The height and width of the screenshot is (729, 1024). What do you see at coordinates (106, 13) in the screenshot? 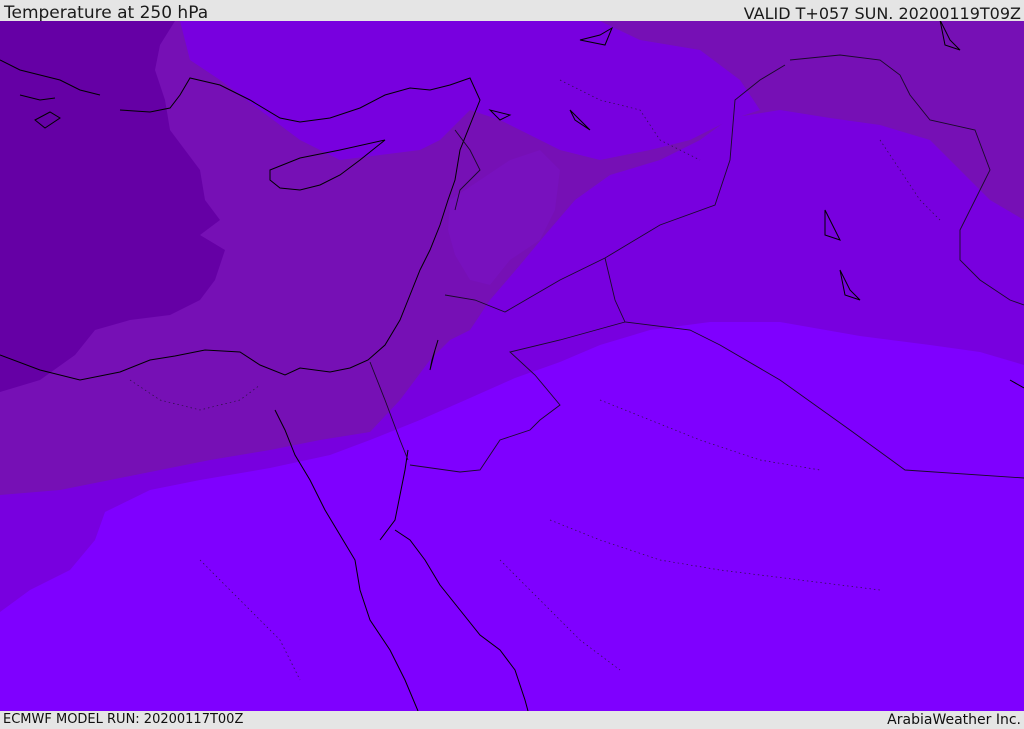
I see `map-title: Temperature at 250 hPa` at bounding box center [106, 13].